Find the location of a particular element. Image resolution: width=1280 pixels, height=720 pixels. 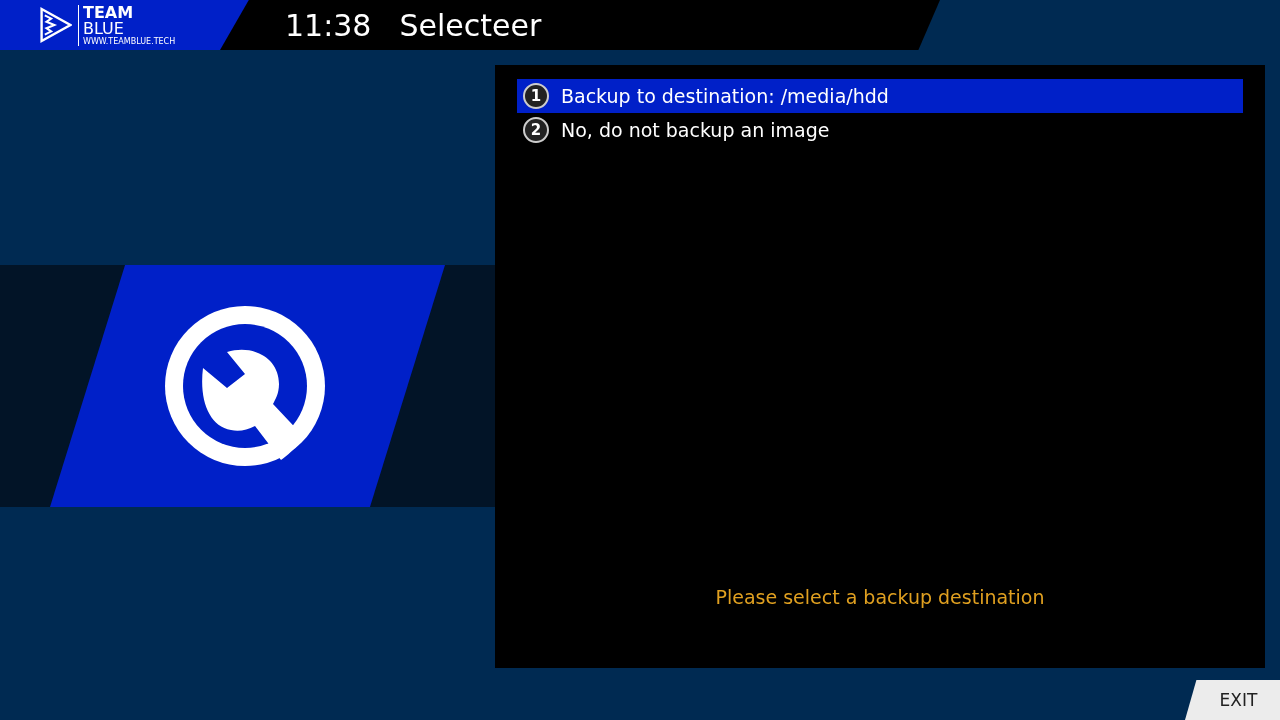

screen-title: Selecteer is located at coordinates (470, 25).